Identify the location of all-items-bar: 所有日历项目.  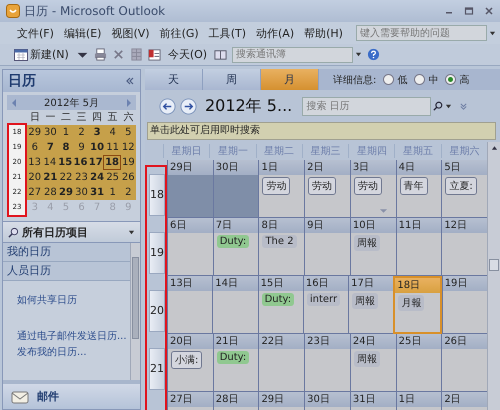
(71, 232).